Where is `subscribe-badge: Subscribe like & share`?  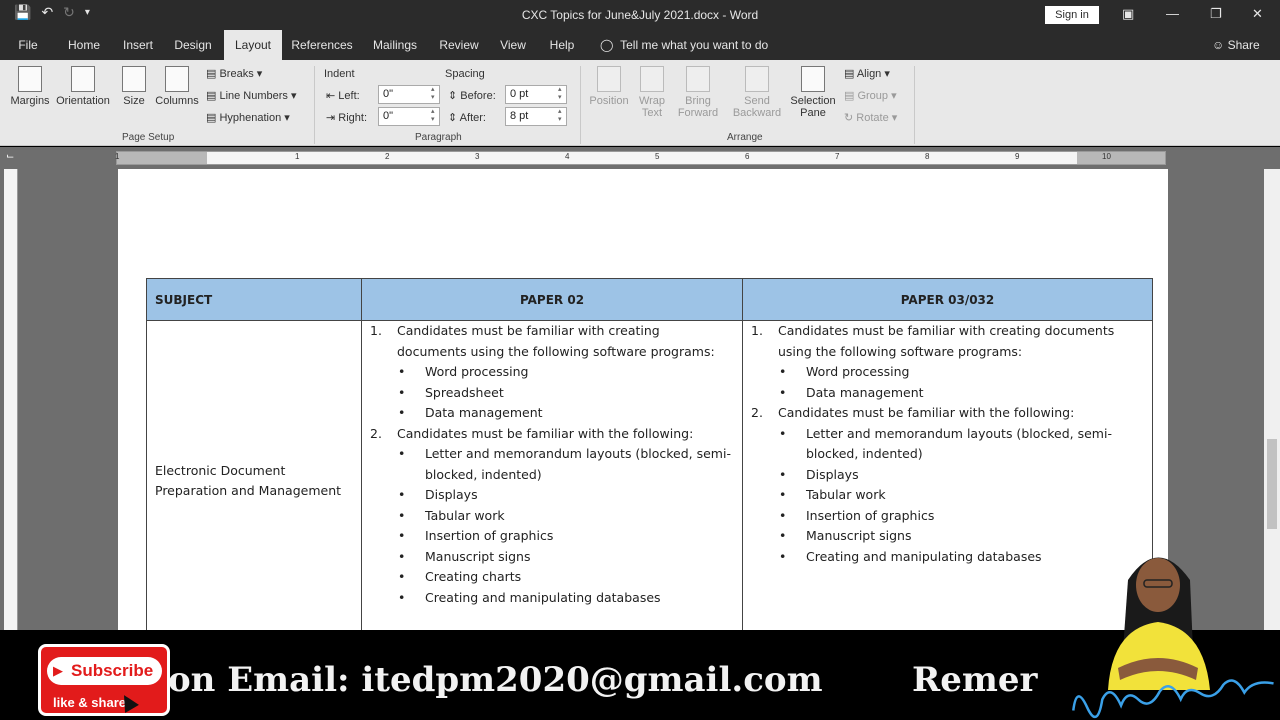 subscribe-badge: Subscribe like & share is located at coordinates (104, 680).